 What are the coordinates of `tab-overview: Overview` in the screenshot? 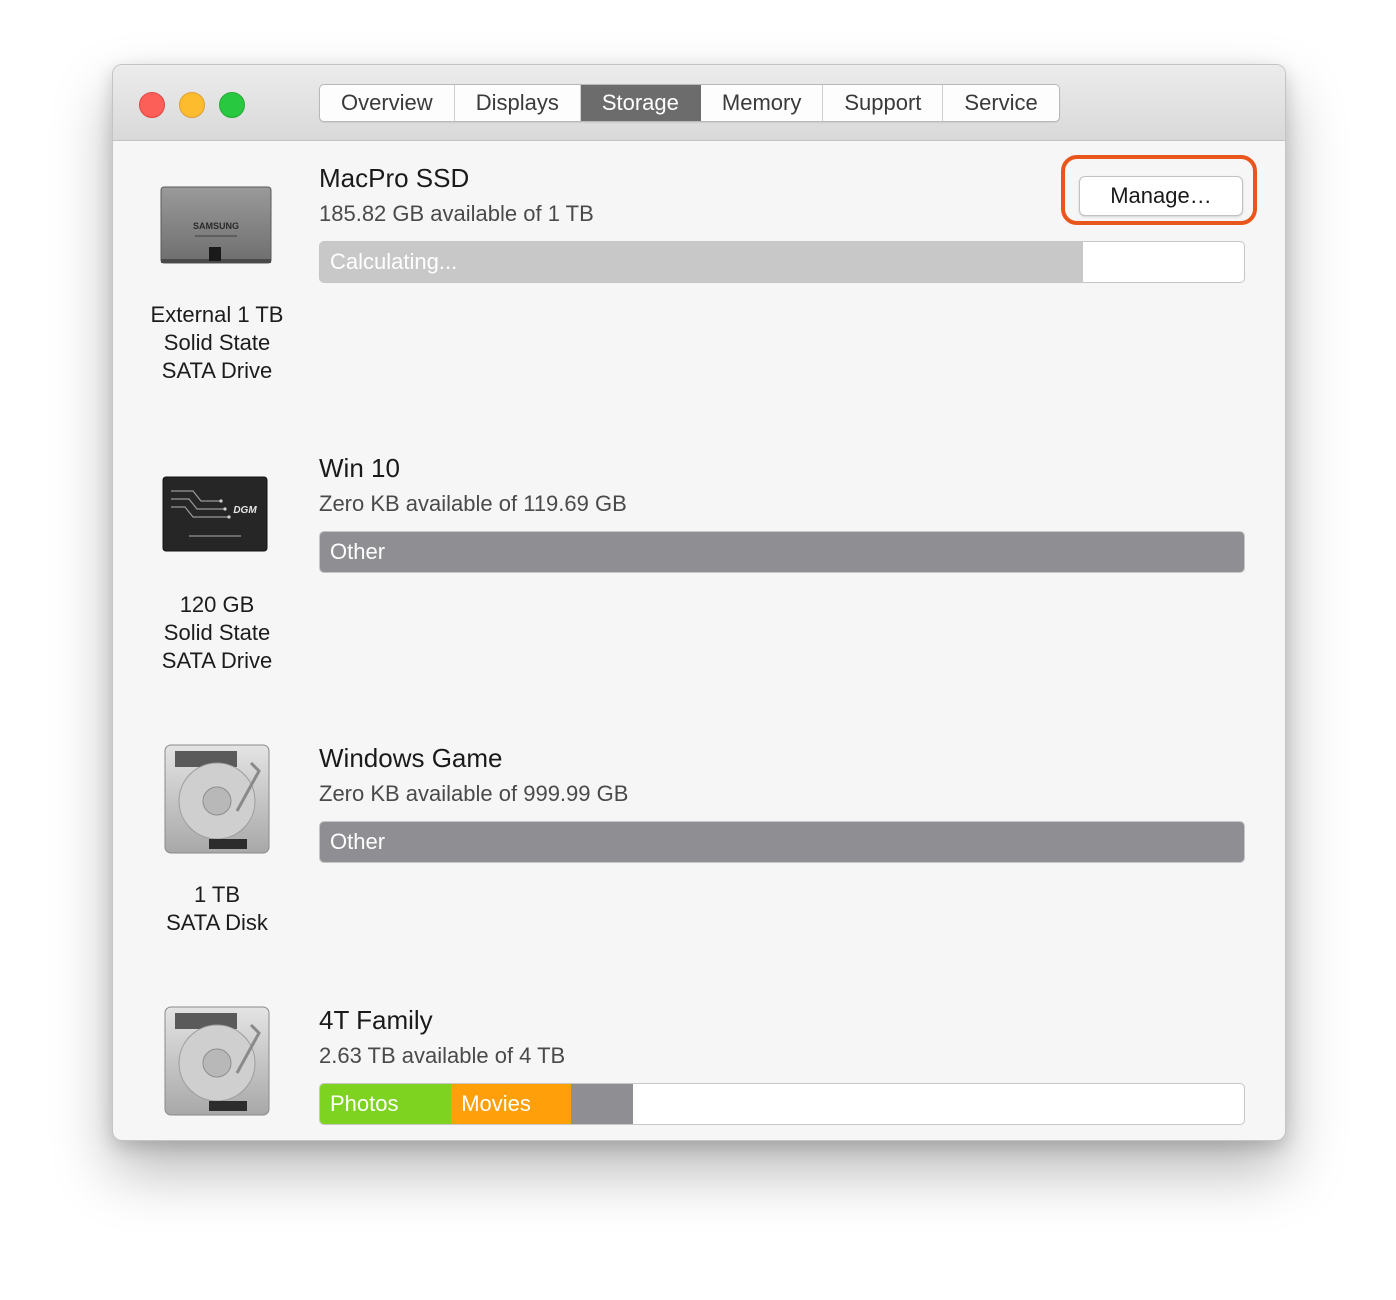 It's located at (387, 103).